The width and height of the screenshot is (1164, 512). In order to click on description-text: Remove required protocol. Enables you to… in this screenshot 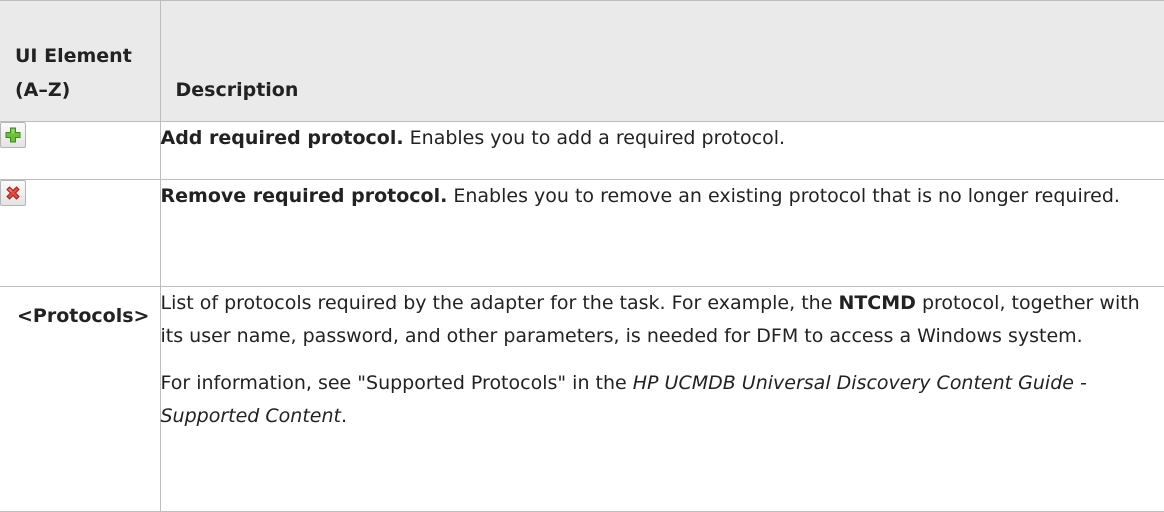, I will do `click(662, 196)`.